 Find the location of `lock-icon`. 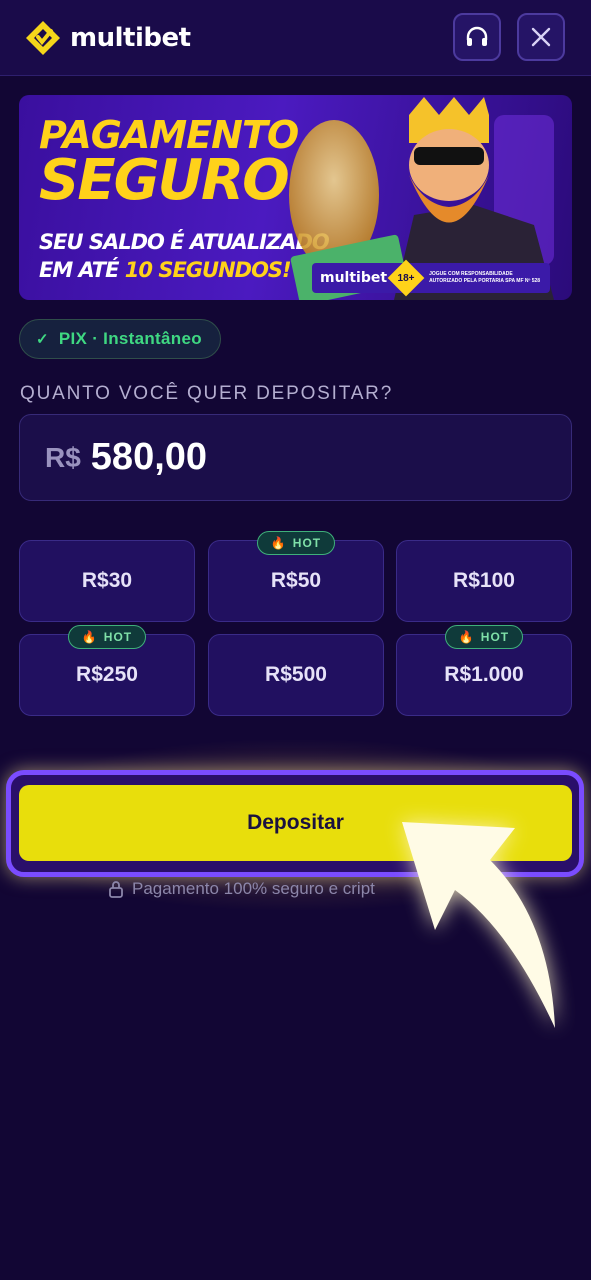

lock-icon is located at coordinates (116, 889).